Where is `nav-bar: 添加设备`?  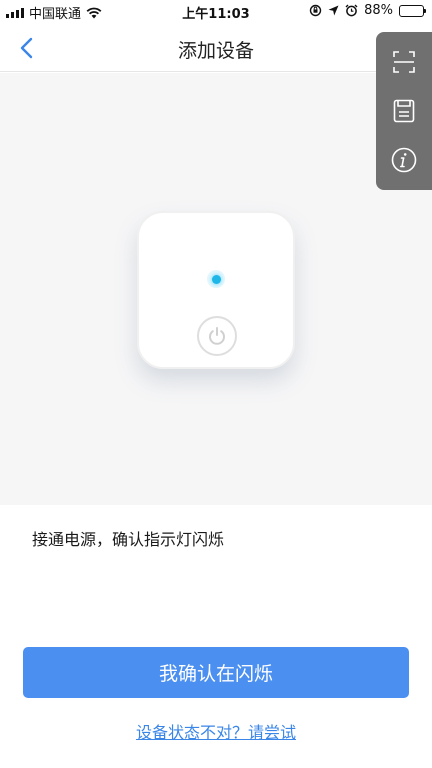
nav-bar: 添加设备 is located at coordinates (216, 48).